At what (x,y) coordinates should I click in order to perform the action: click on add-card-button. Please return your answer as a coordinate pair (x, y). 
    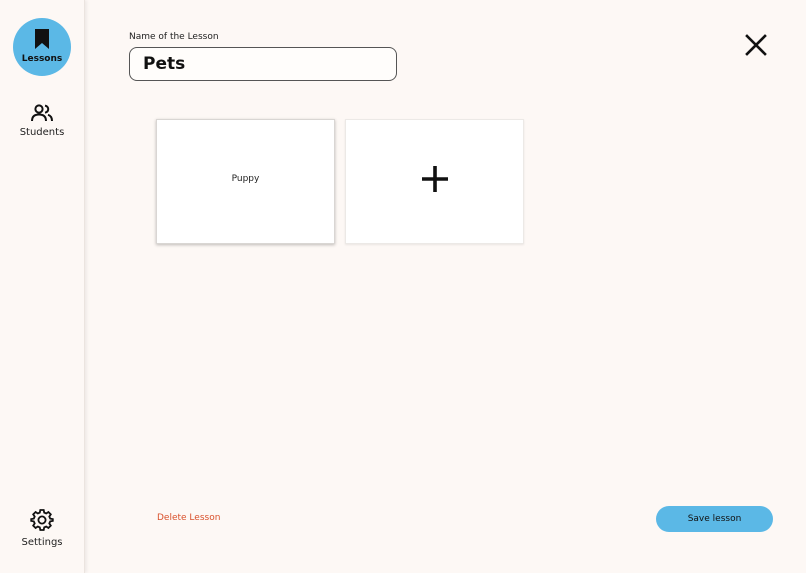
    Looking at the image, I should click on (434, 181).